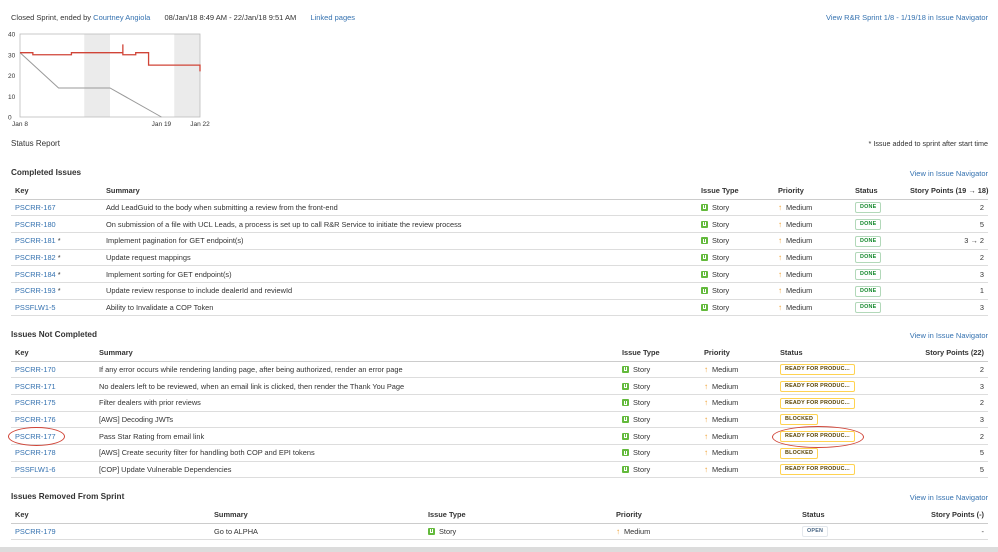  I want to click on sprint-status-text: Closed Sprint, ended by, so click(51, 17).